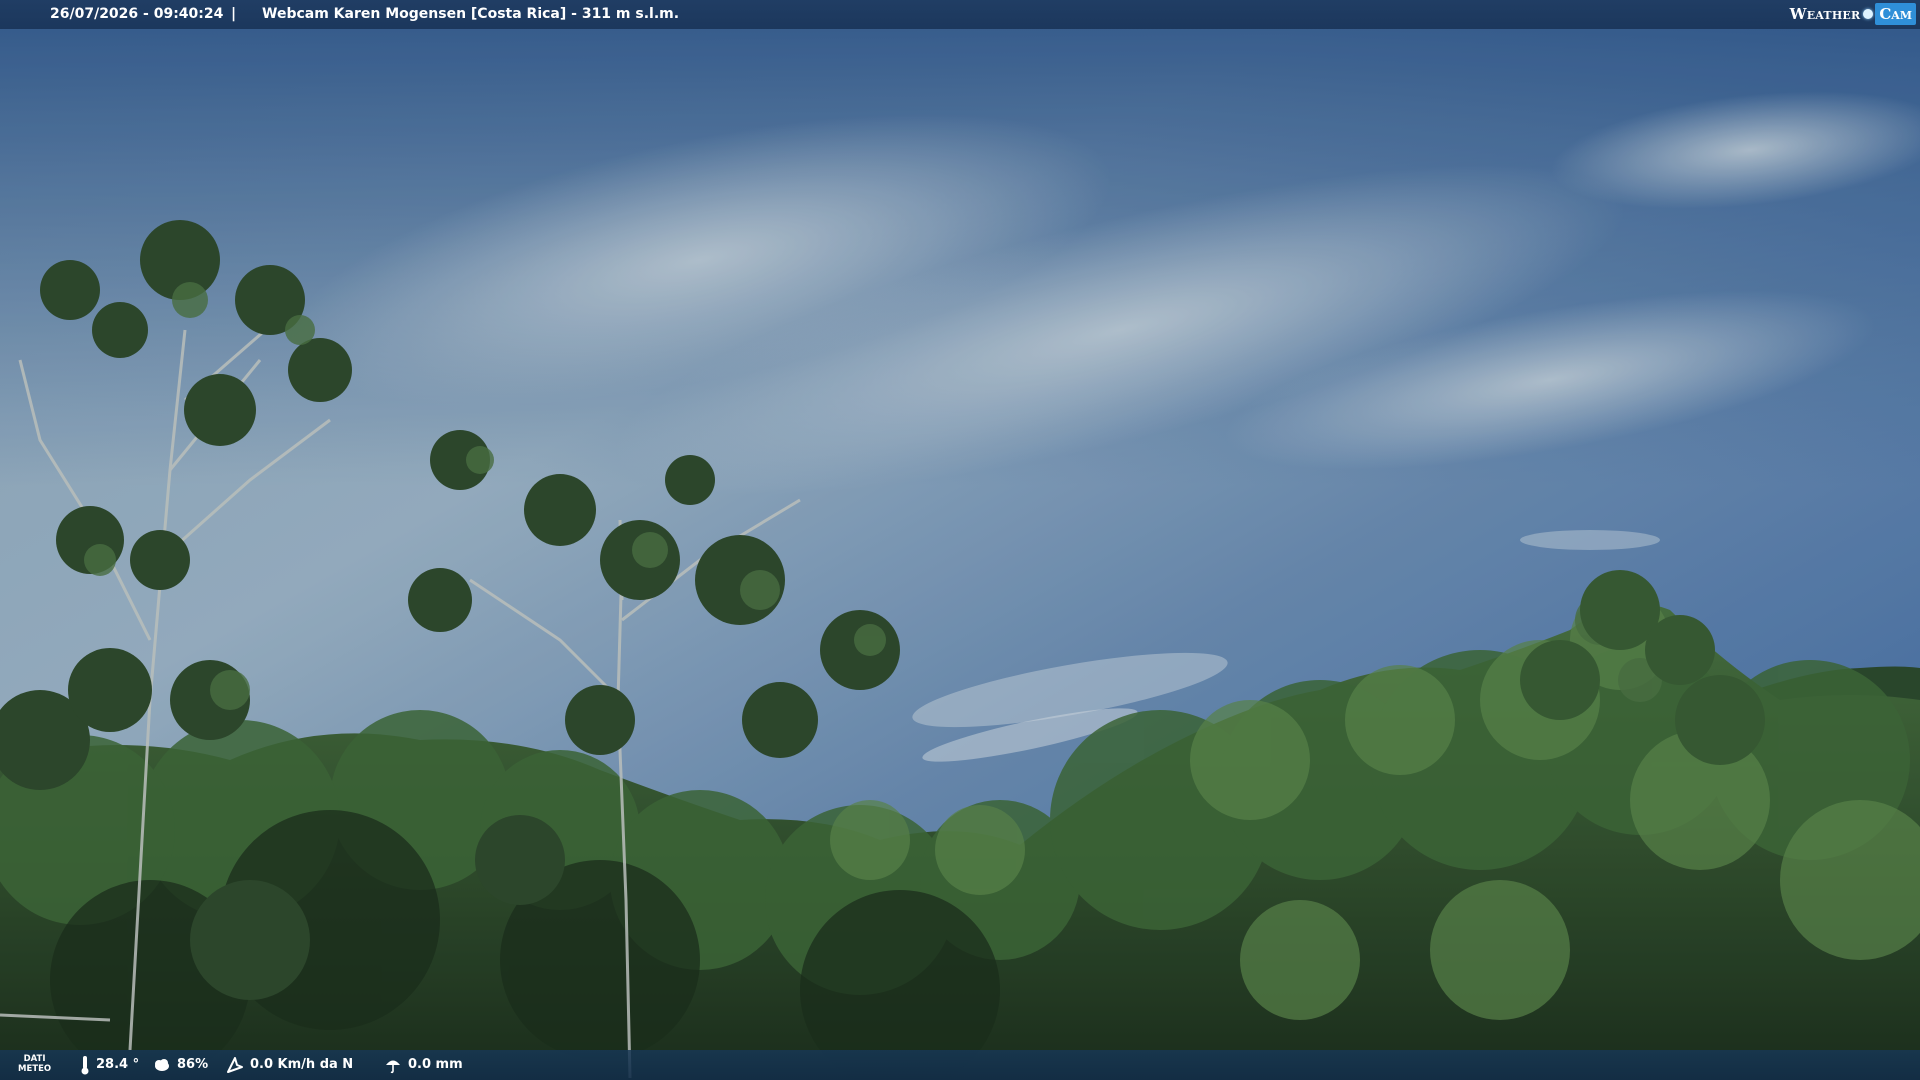 The width and height of the screenshot is (1920, 1080). What do you see at coordinates (302, 1064) in the screenshot?
I see `wind-value: 0.0 Km/h da N` at bounding box center [302, 1064].